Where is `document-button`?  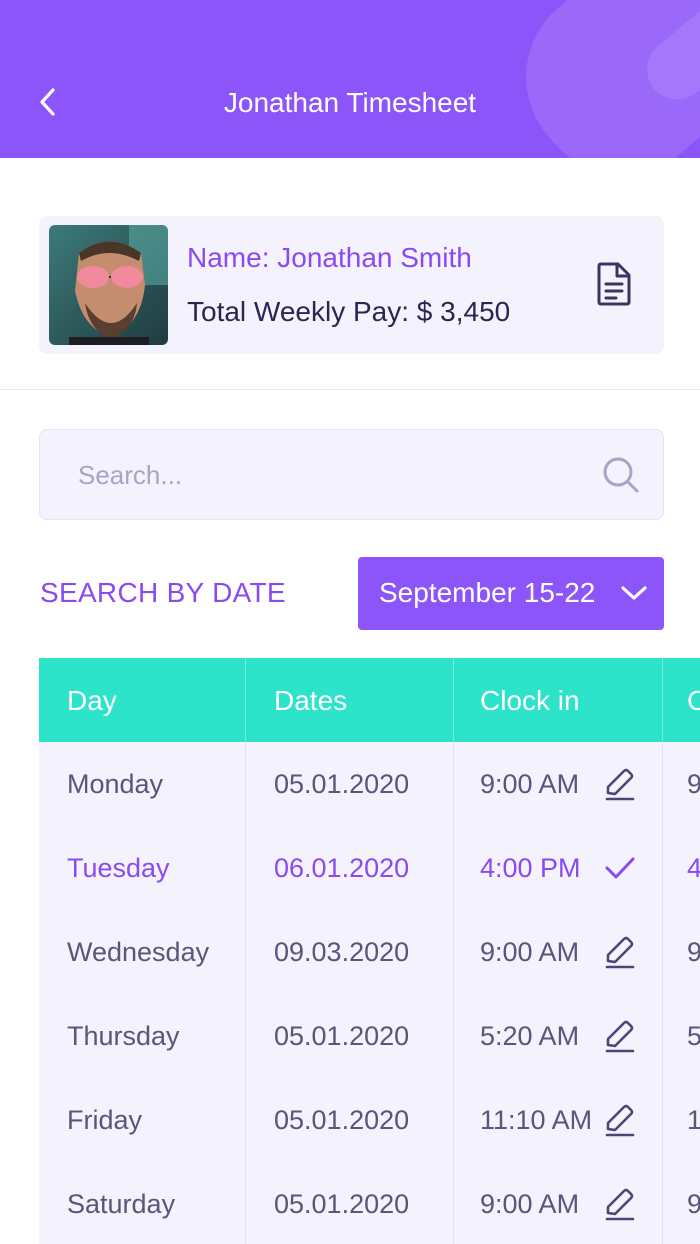 document-button is located at coordinates (614, 284).